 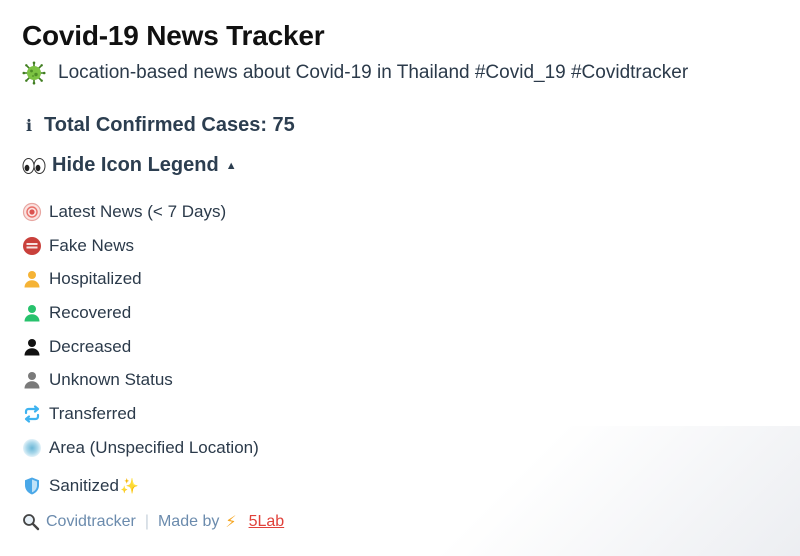 I want to click on made-by-label: Made by, so click(x=188, y=521).